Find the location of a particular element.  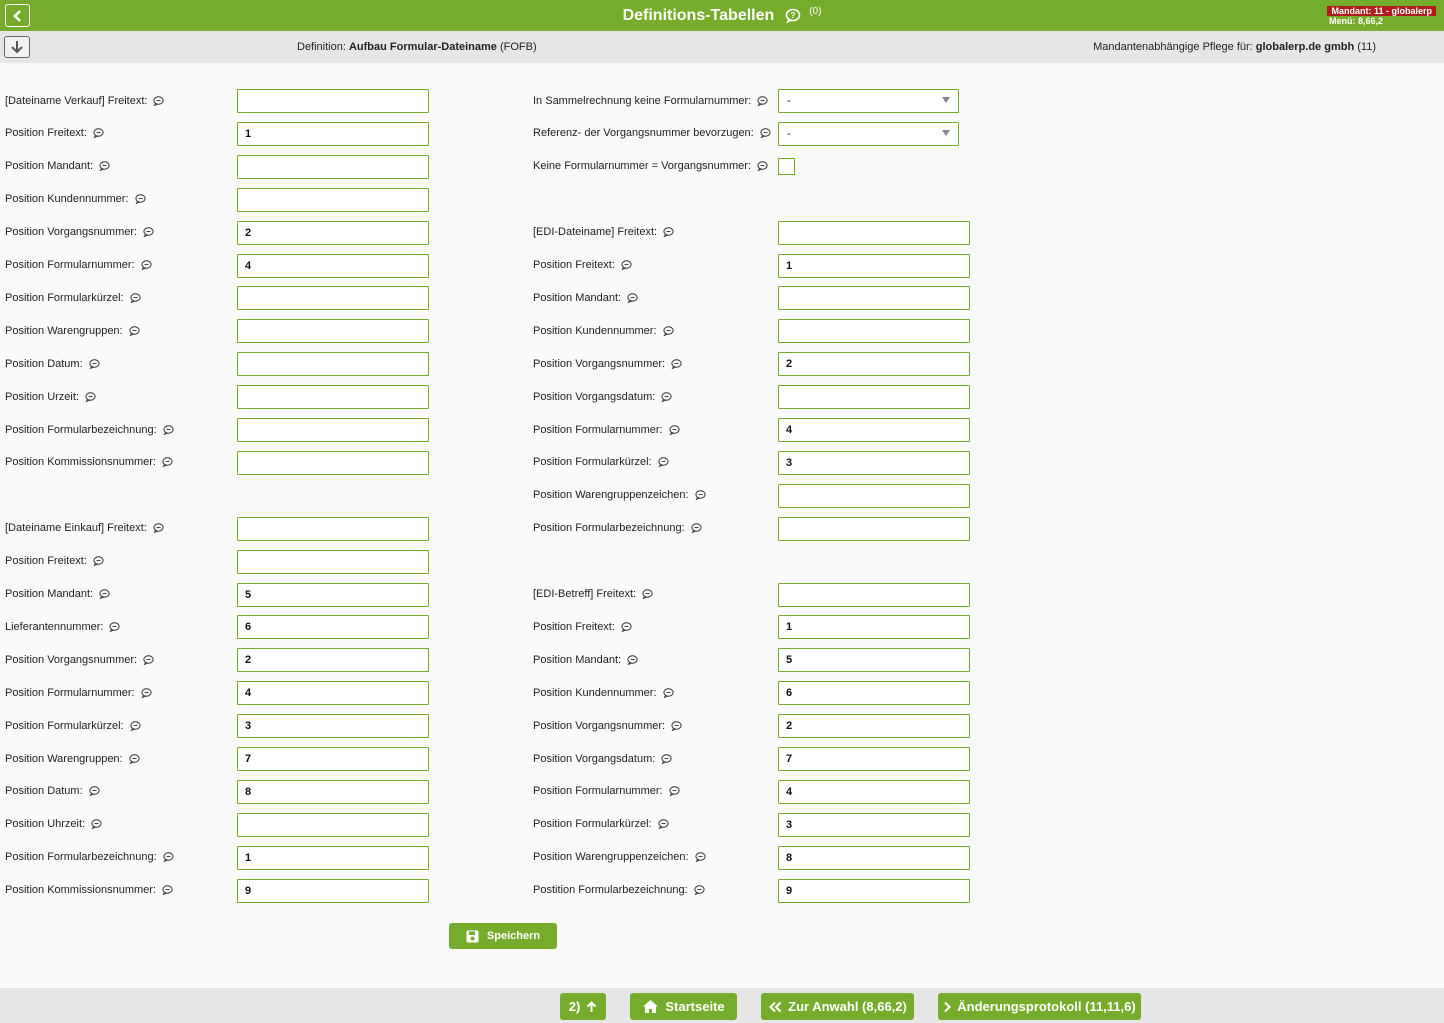

save-button: Speichern is located at coordinates (503, 936).